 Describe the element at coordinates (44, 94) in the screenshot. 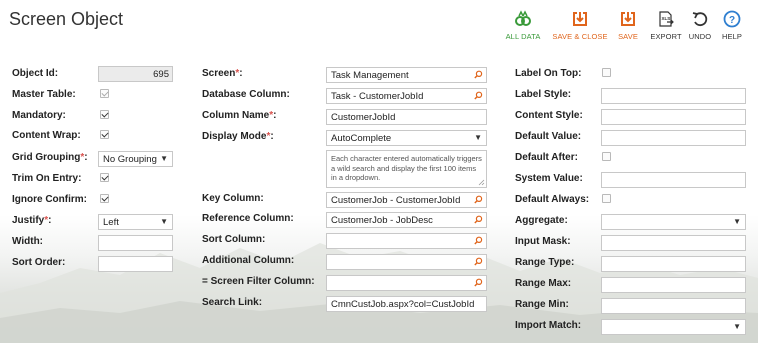

I see `master-table-label: Master Table:` at that location.